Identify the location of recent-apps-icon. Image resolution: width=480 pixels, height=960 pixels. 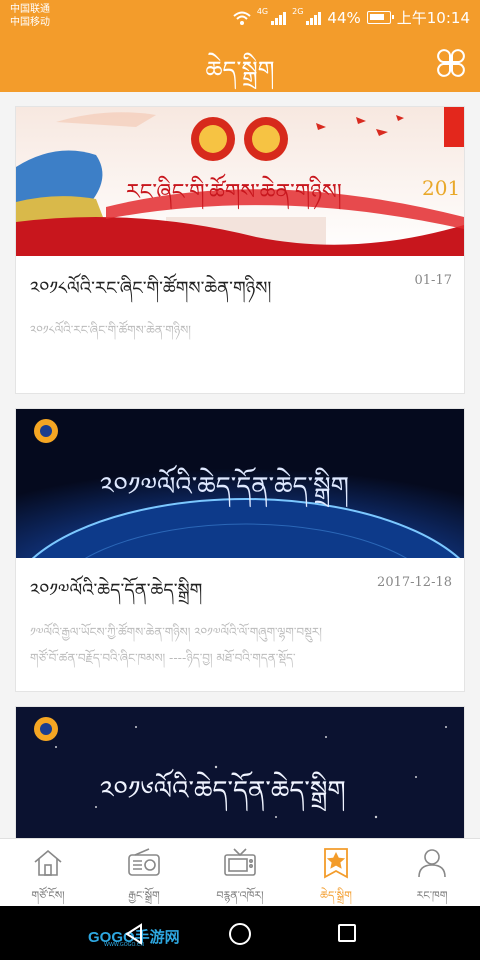
(347, 933).